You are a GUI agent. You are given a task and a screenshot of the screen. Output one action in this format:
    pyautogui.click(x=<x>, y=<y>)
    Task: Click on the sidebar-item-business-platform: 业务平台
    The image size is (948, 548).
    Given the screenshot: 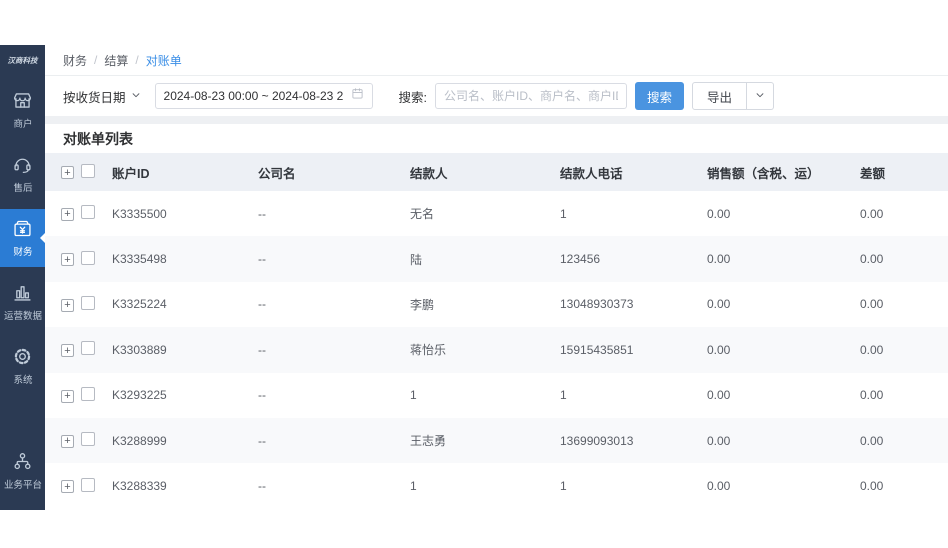 What is the action you would take?
    pyautogui.click(x=22, y=471)
    